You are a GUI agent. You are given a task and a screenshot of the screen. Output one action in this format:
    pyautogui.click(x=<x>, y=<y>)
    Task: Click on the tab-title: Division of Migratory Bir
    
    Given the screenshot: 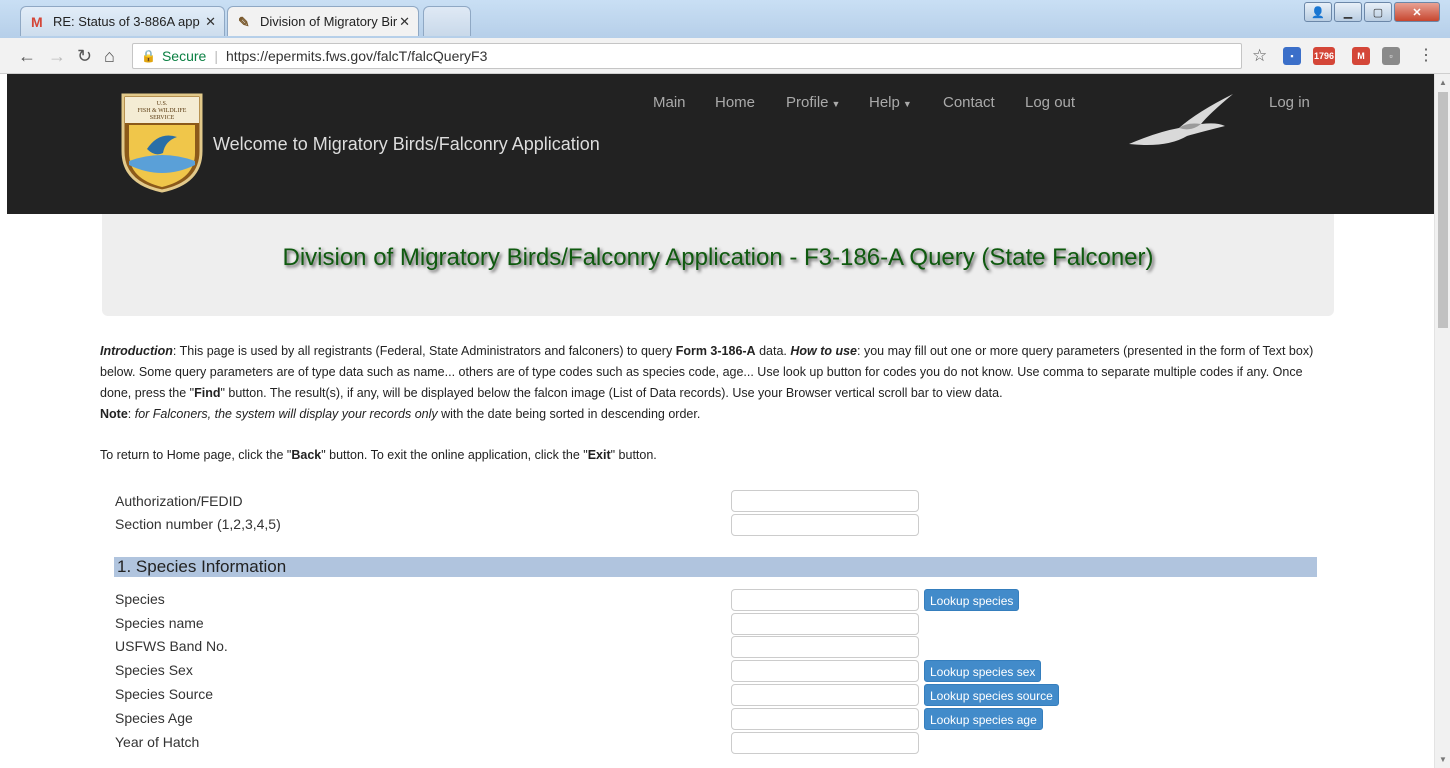 What is the action you would take?
    pyautogui.click(x=329, y=21)
    